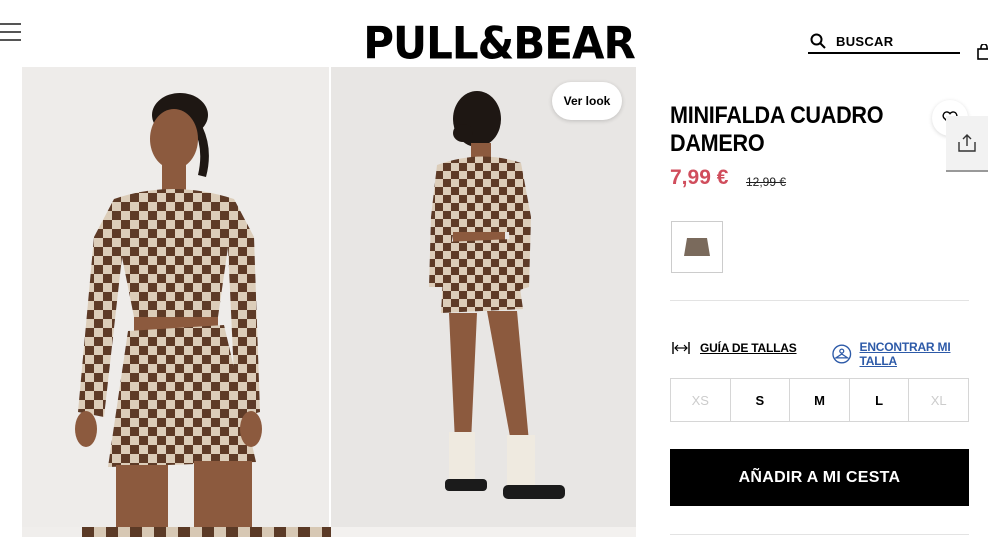  What do you see at coordinates (842, 354) in the screenshot?
I see `hanger-icon` at bounding box center [842, 354].